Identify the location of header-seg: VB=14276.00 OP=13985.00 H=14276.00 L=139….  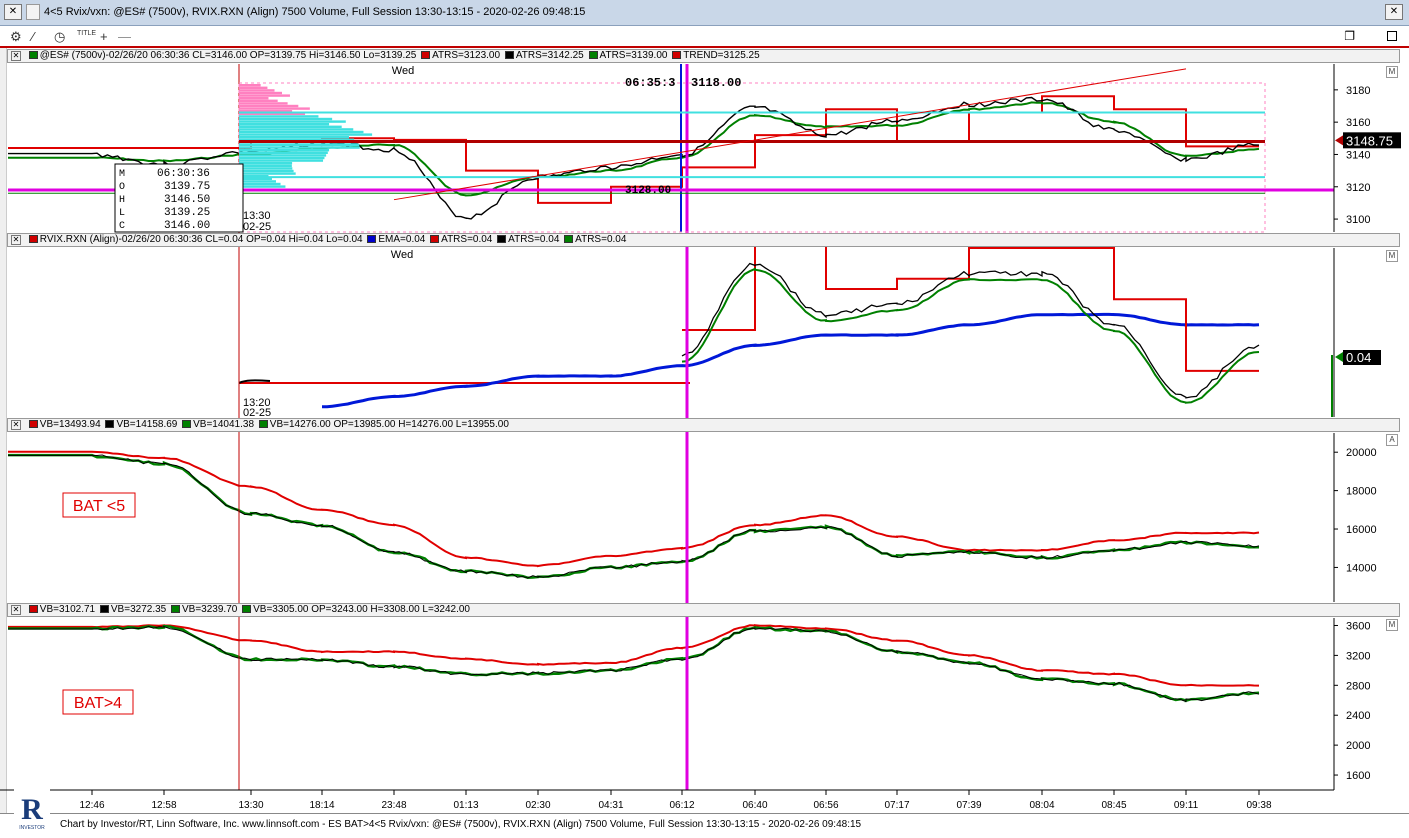
(389, 424).